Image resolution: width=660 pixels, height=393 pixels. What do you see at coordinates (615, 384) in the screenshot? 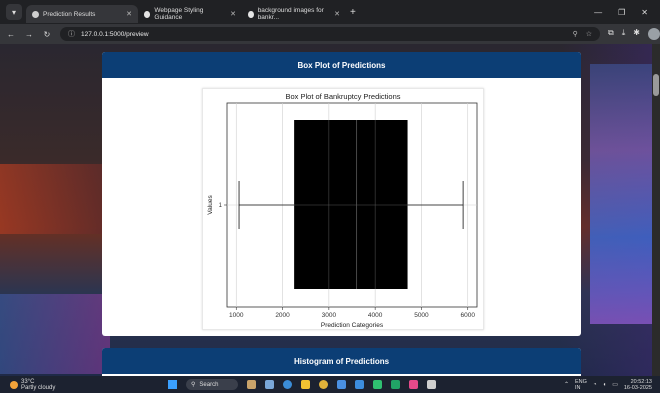
I see `battery-icon: ▭` at bounding box center [615, 384].